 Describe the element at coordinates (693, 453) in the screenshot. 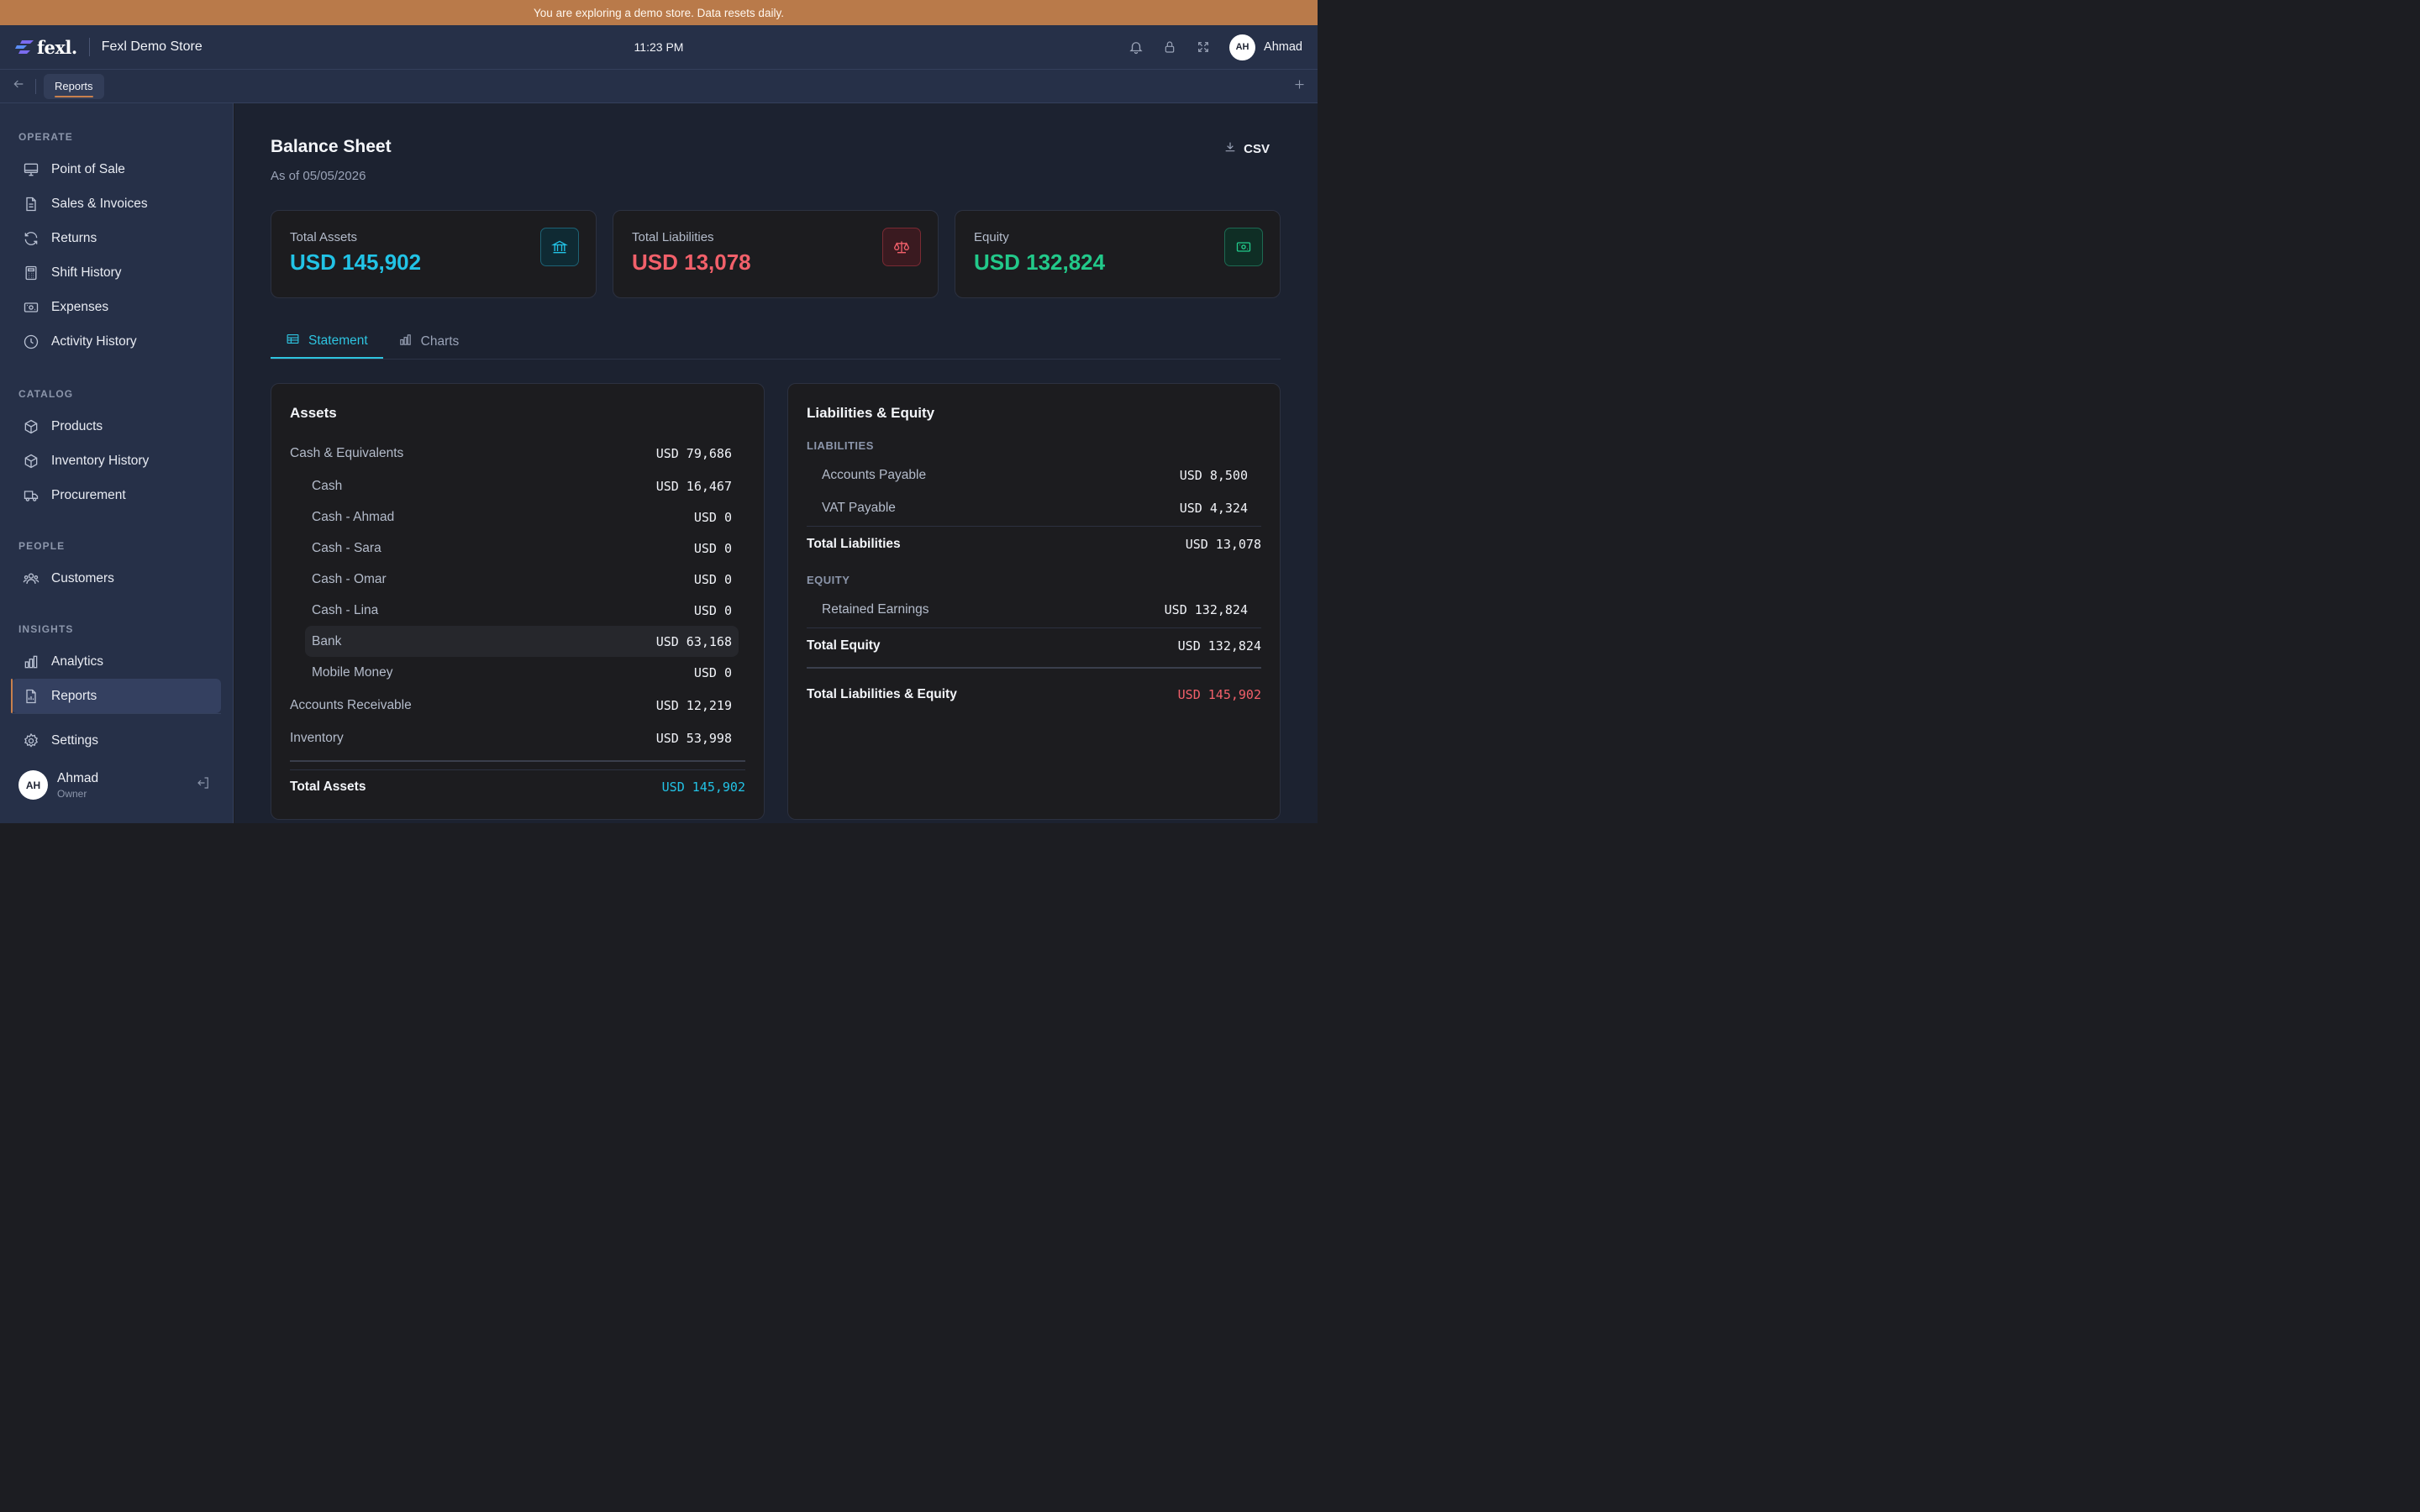

I see `row-value: USD 79,686` at that location.